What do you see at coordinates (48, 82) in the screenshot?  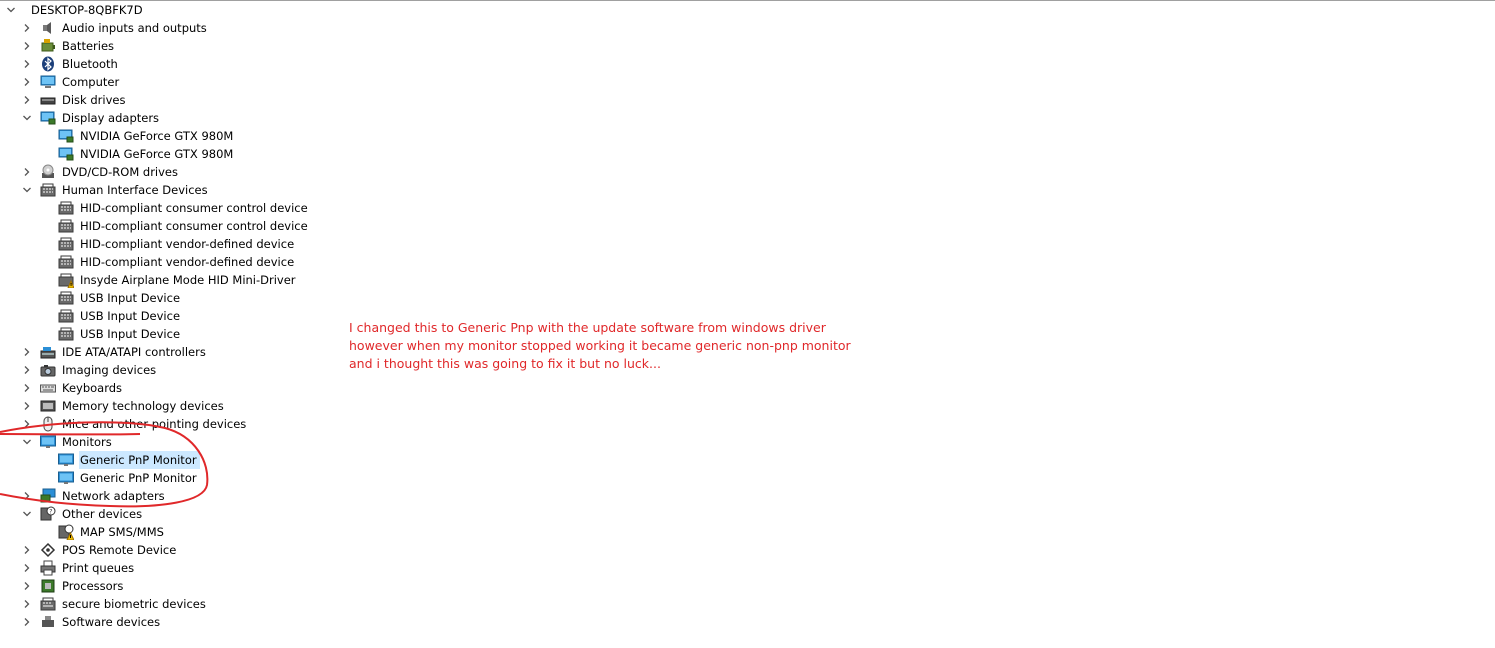 I see `computer-icon` at bounding box center [48, 82].